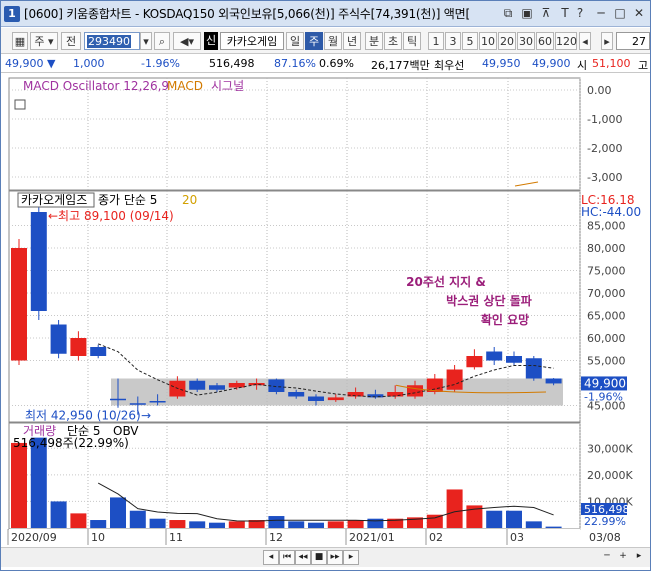  What do you see at coordinates (71, 41) in the screenshot?
I see `prev-button: 전` at bounding box center [71, 41].